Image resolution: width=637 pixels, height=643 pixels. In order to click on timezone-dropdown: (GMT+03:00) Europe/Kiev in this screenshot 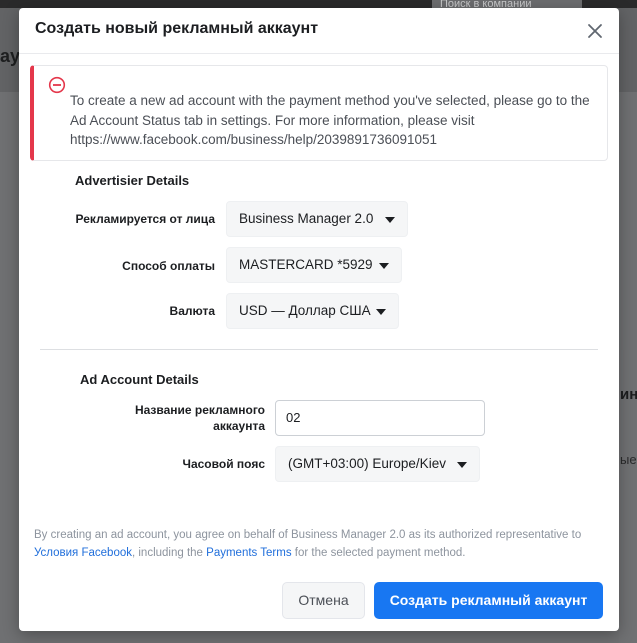, I will do `click(377, 464)`.